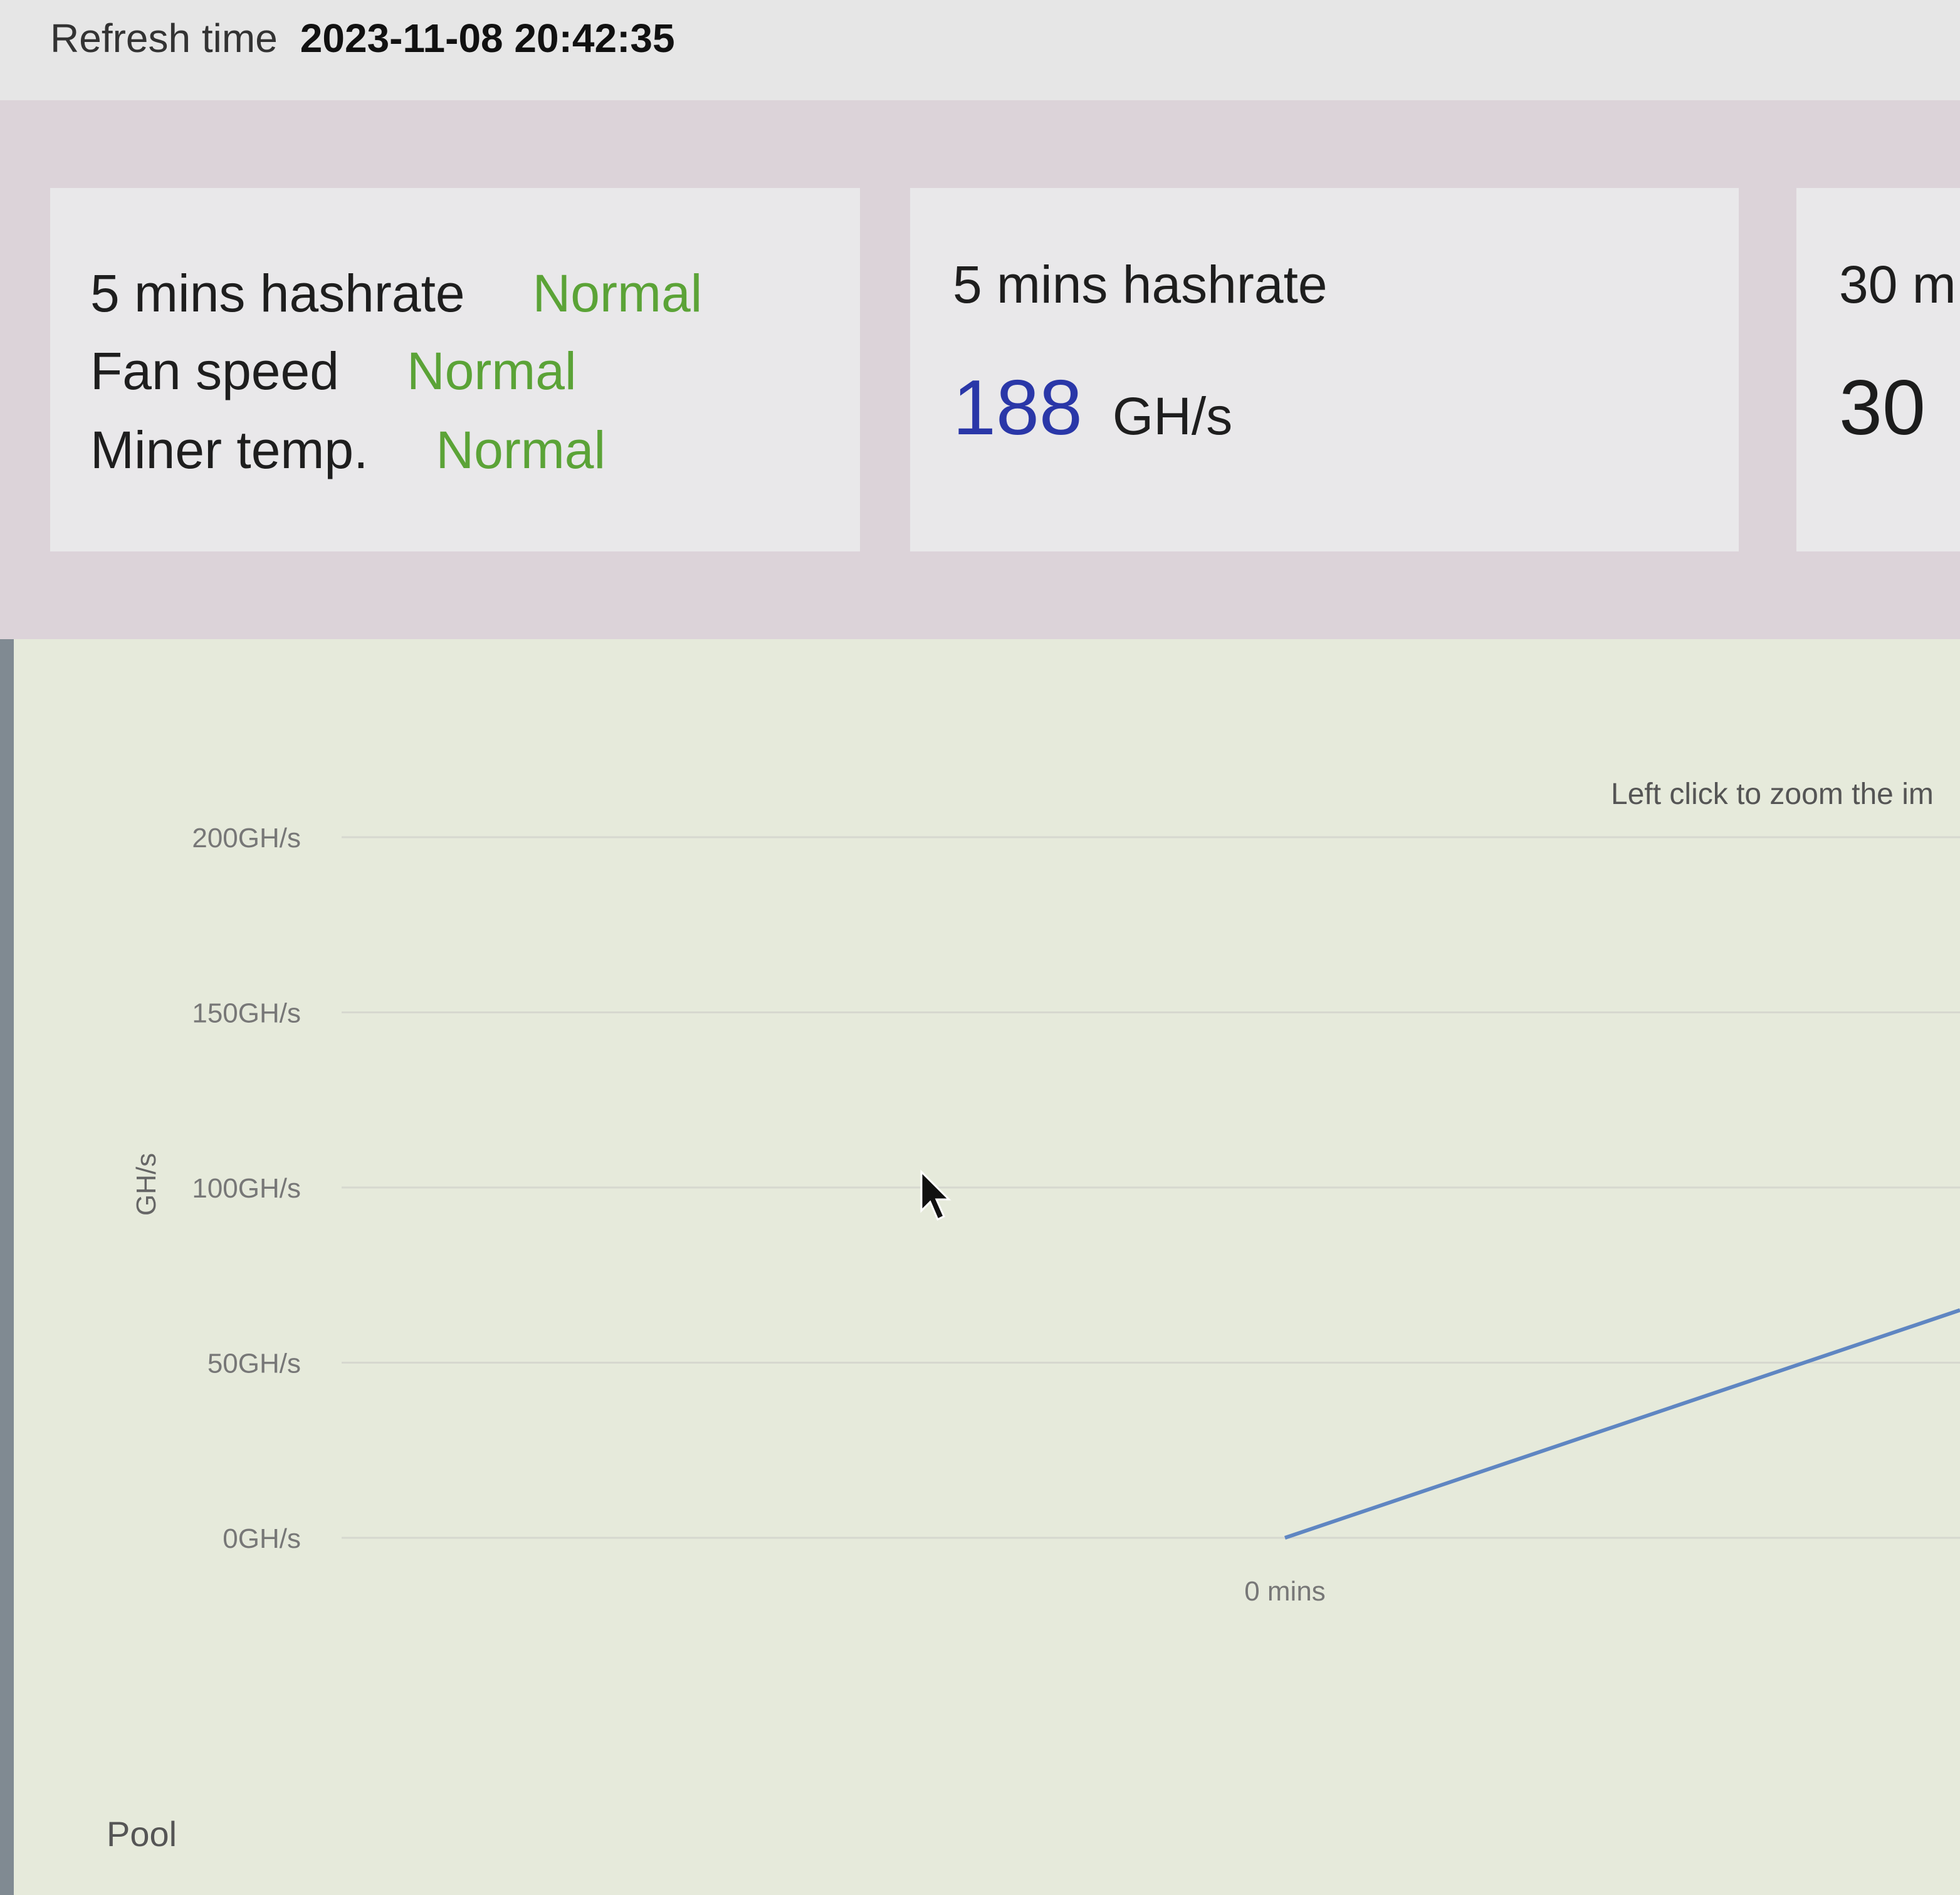 Image resolution: width=1960 pixels, height=1895 pixels. I want to click on chart-y-tick-label: 150GH/s, so click(246, 1014).